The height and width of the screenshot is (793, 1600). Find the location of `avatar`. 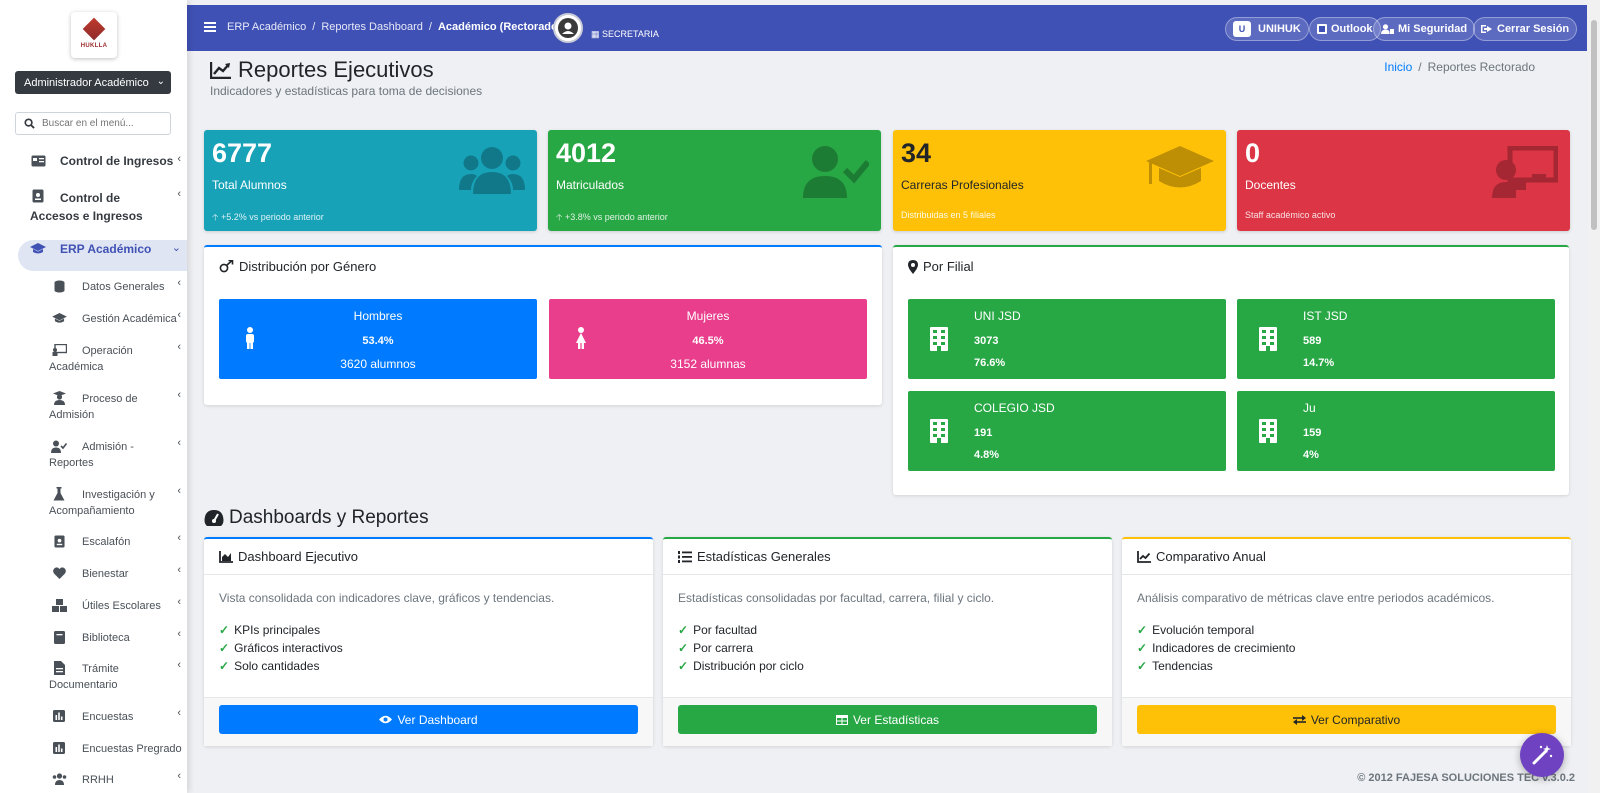

avatar is located at coordinates (568, 28).